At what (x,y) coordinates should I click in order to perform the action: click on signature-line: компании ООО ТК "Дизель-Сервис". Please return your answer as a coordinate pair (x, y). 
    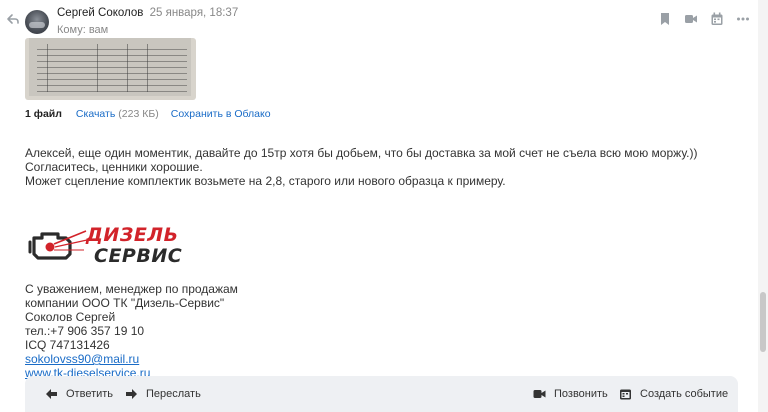
    Looking at the image, I should click on (125, 303).